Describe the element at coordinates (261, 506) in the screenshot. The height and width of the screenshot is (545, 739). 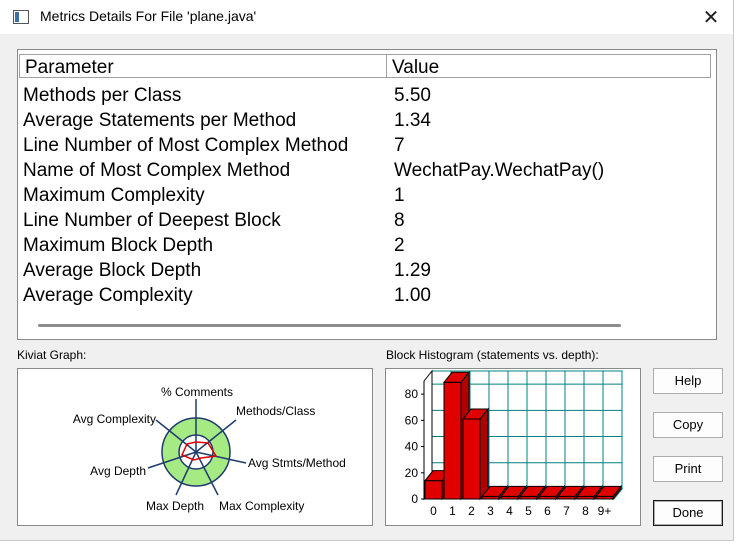
I see `kiviat-axis-label: Max Complexity` at that location.